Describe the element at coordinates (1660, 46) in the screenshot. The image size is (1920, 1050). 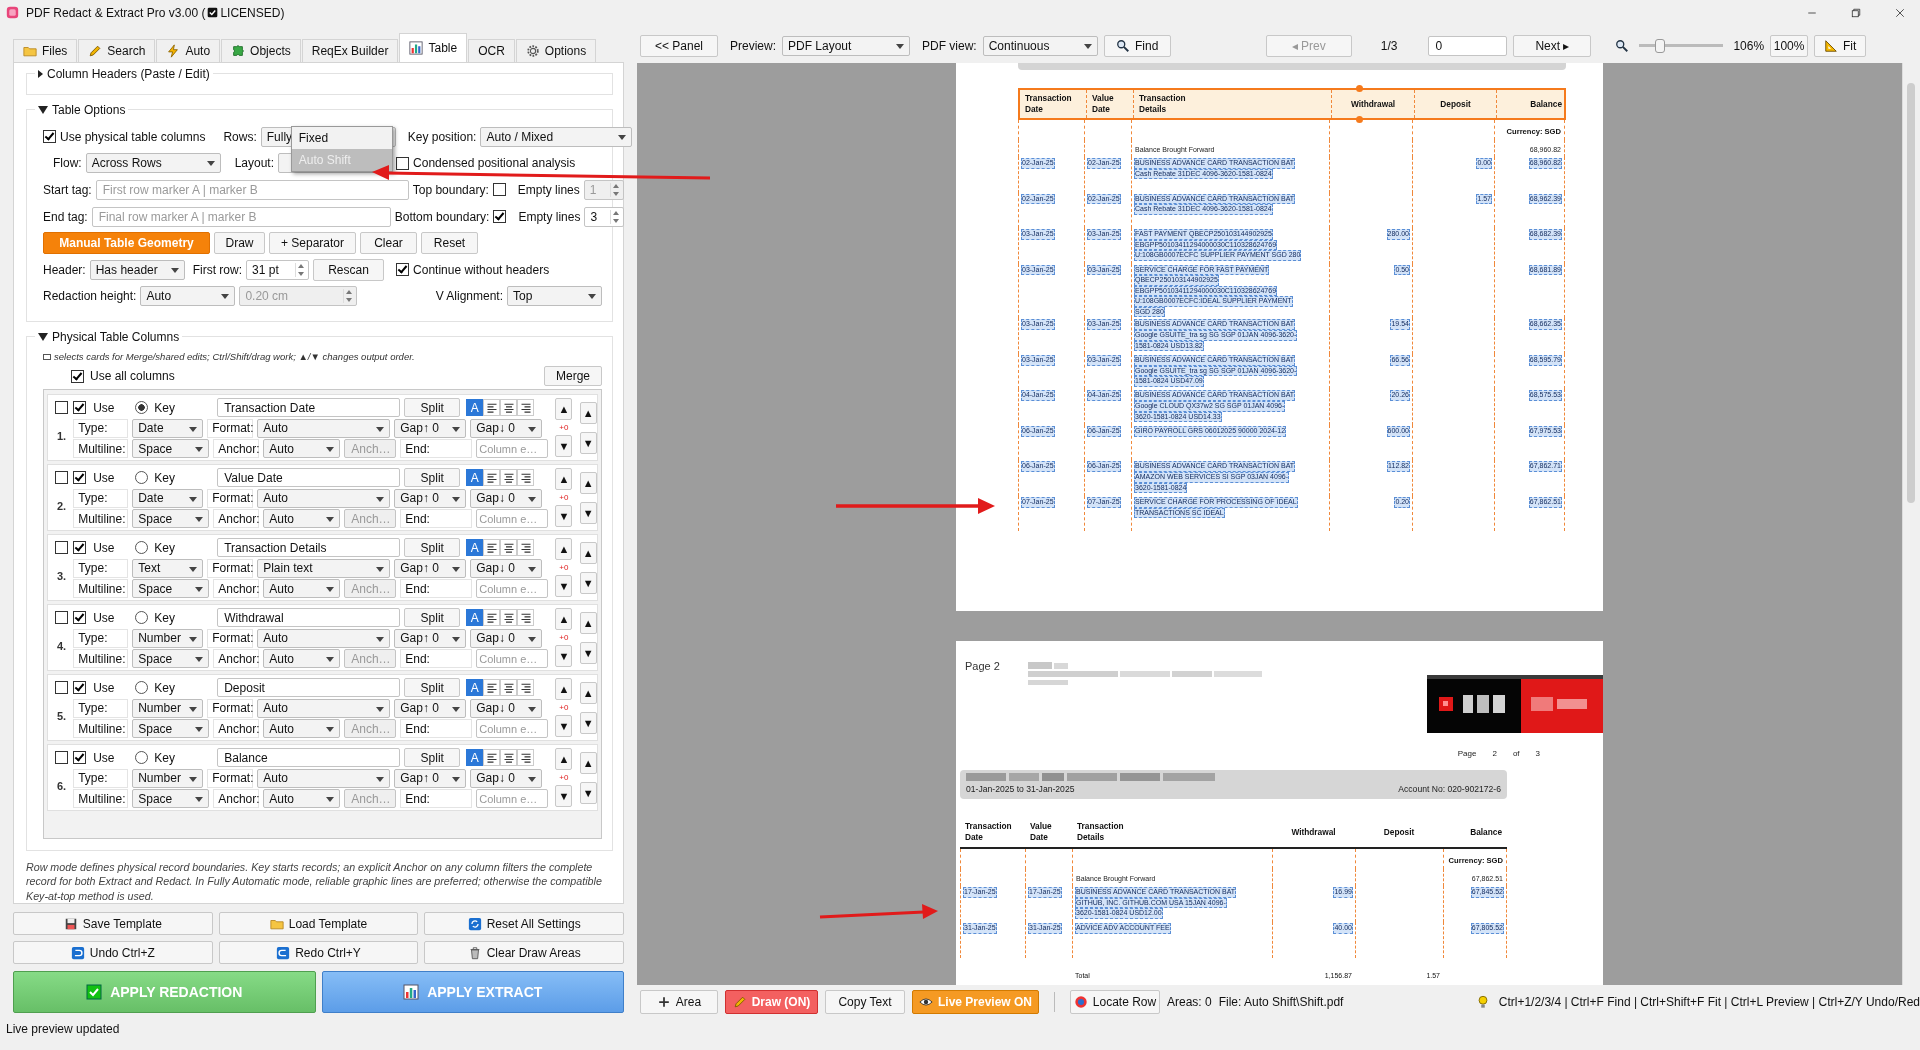
I see `slider-thumb` at that location.